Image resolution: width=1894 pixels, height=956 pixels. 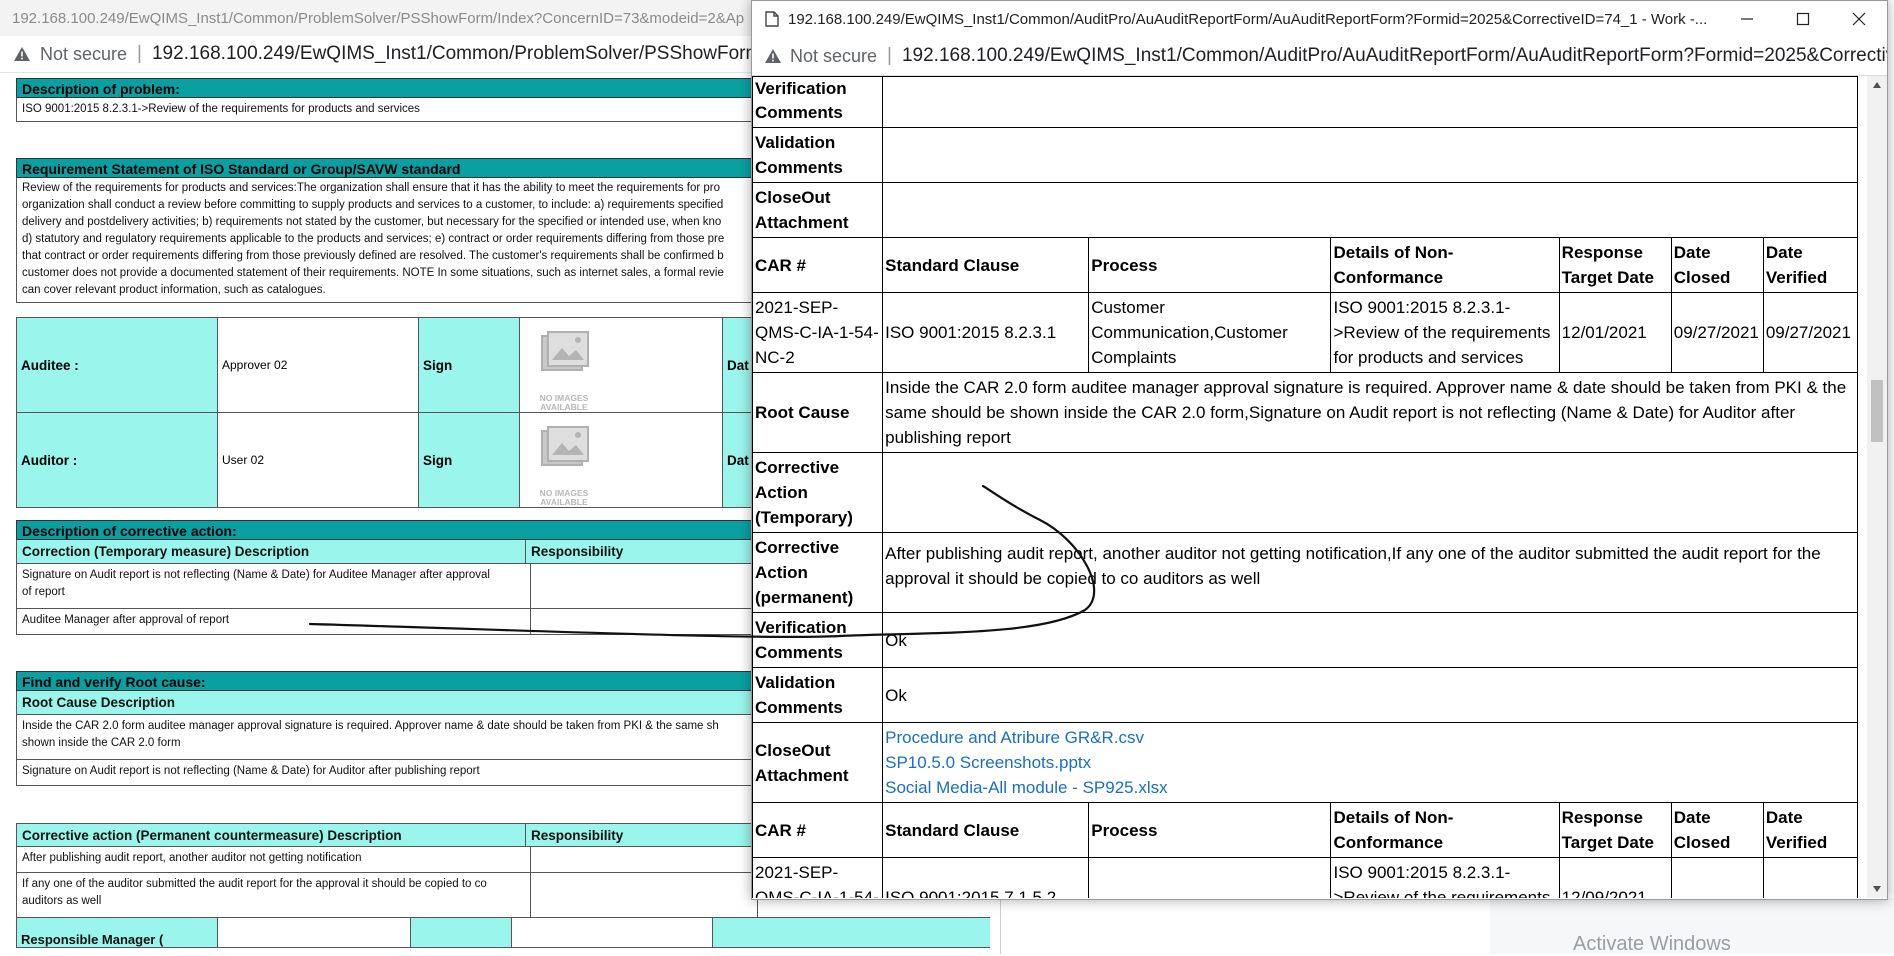 I want to click on signature-cell, so click(x=612, y=933).